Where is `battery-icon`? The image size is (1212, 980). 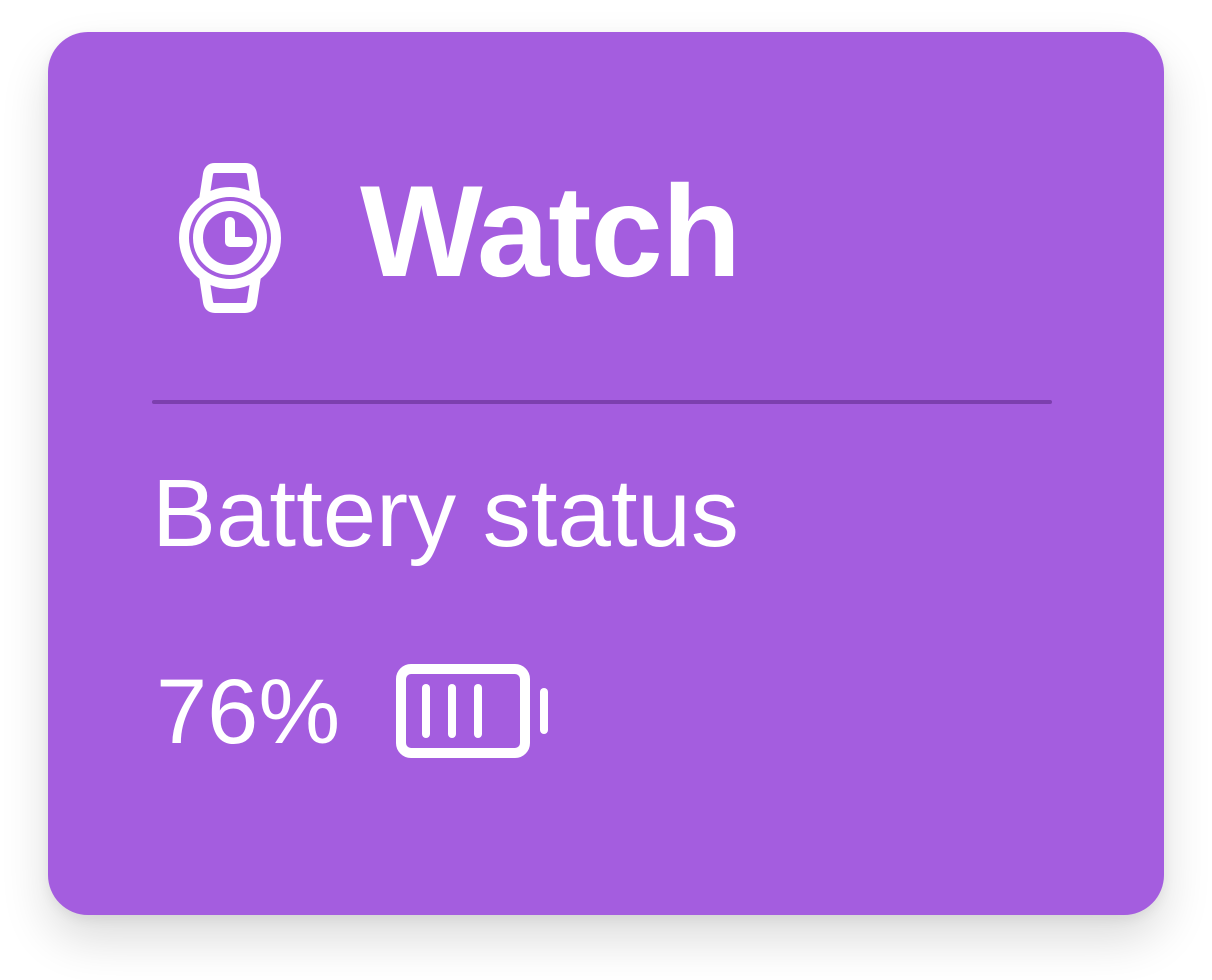
battery-icon is located at coordinates (472, 711).